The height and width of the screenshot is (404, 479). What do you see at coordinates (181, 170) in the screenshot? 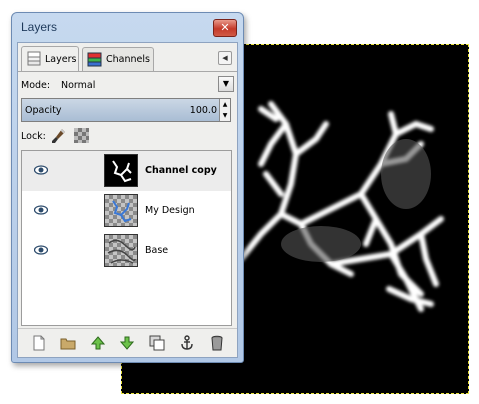
I see `layer-name: Channel copy` at bounding box center [181, 170].